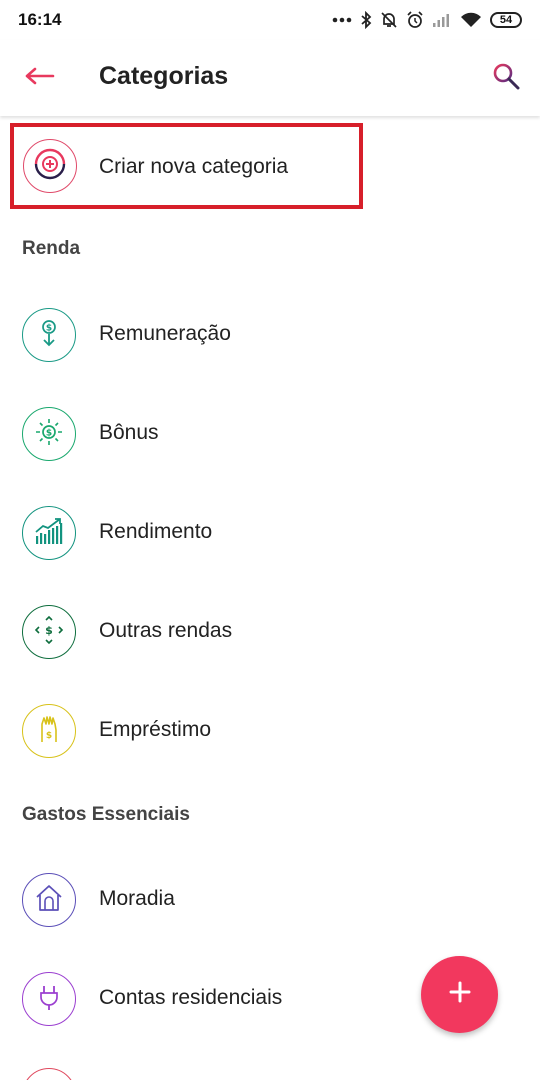 The width and height of the screenshot is (540, 1080). What do you see at coordinates (270, 338) in the screenshot?
I see `category-item-remuneracao: $ Remuneração` at bounding box center [270, 338].